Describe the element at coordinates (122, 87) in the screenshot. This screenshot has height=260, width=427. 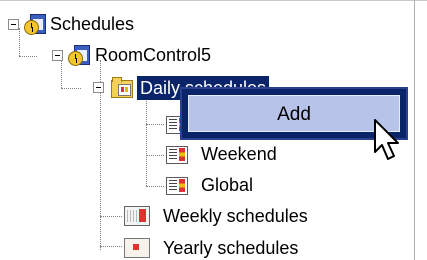
I see `folder-schedule-icon` at that location.